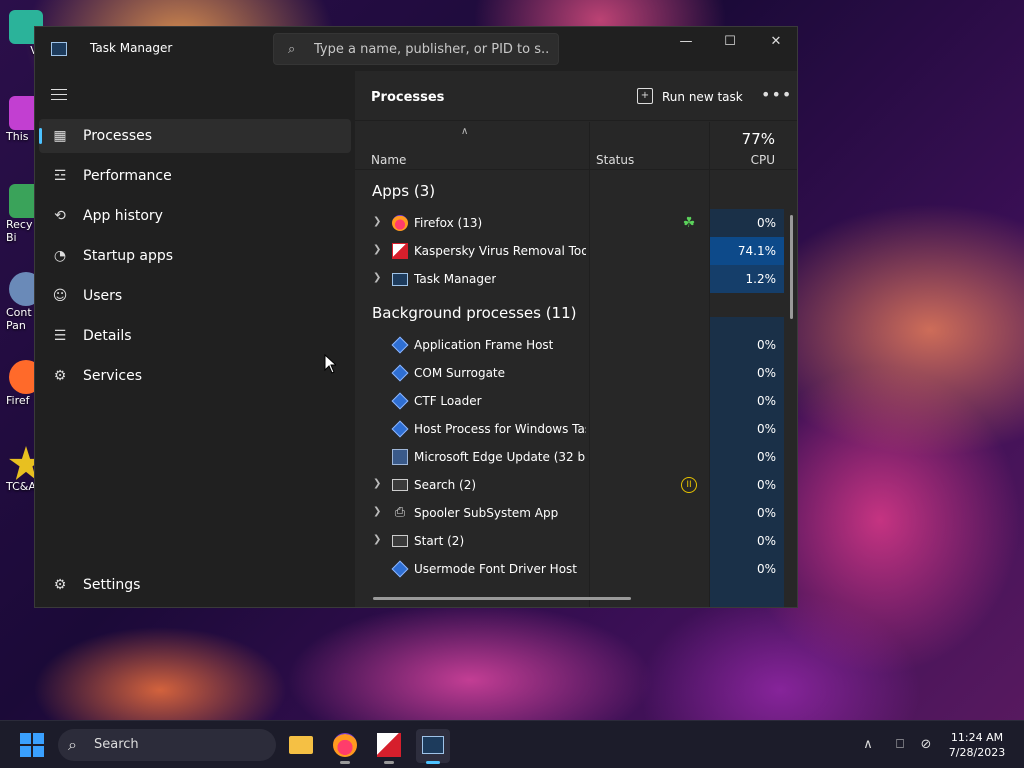  What do you see at coordinates (689, 485) in the screenshot?
I see `suspended-icon: II` at bounding box center [689, 485].